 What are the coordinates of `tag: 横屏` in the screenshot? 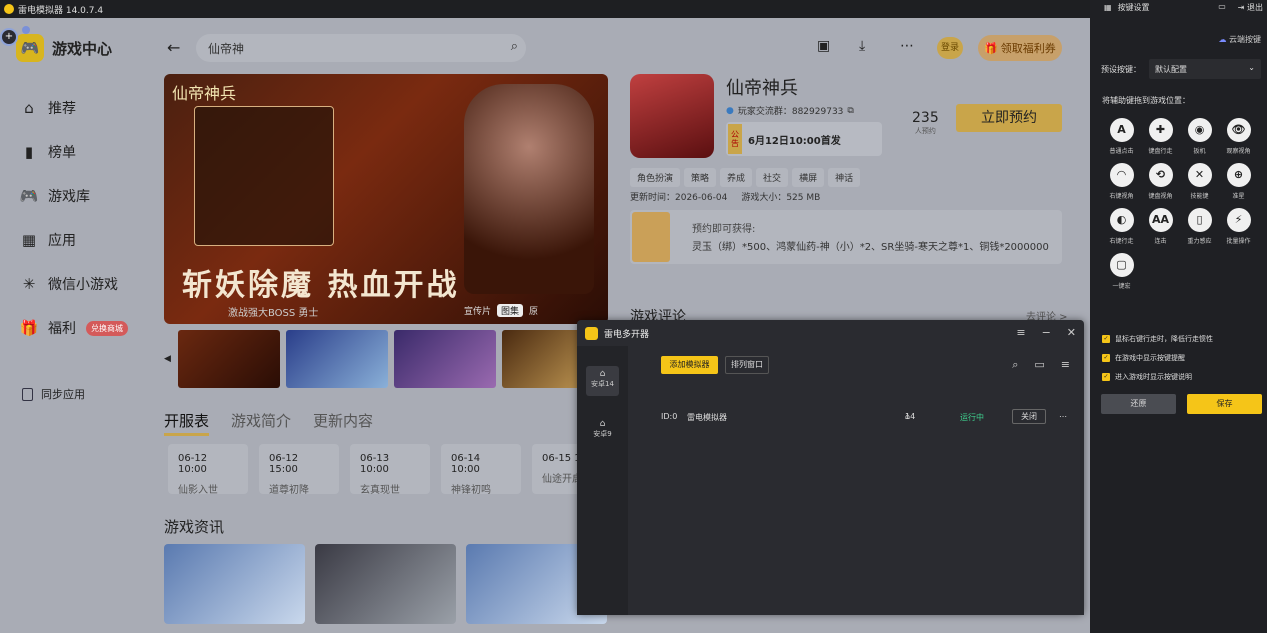 It's located at (808, 177).